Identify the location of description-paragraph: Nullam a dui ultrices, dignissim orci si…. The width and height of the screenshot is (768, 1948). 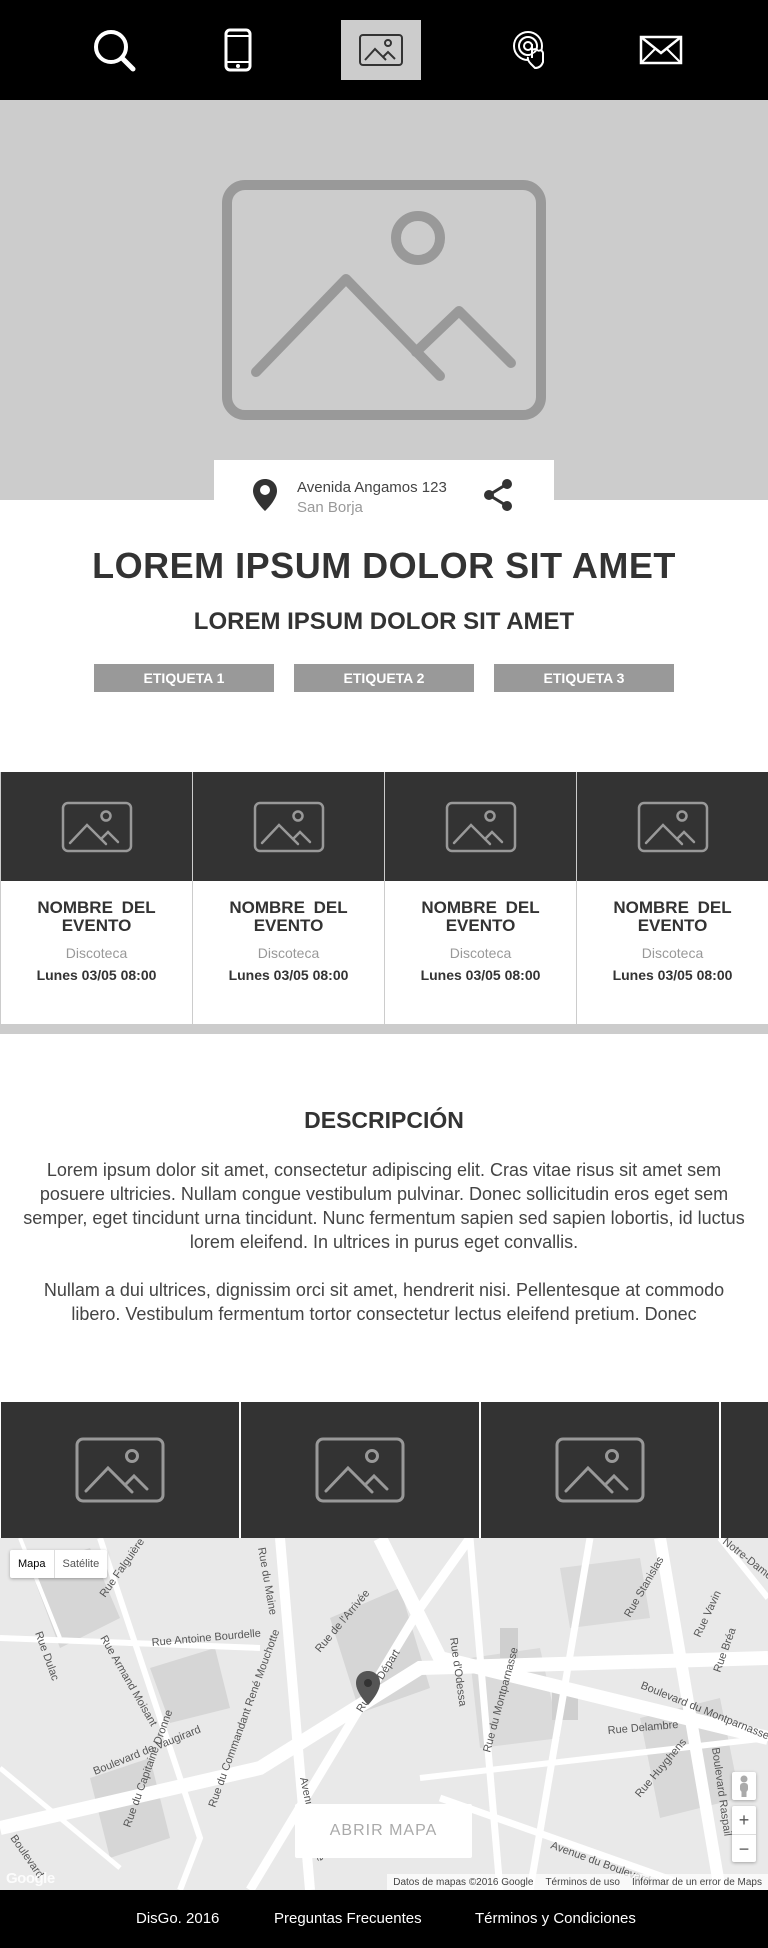
(384, 1302).